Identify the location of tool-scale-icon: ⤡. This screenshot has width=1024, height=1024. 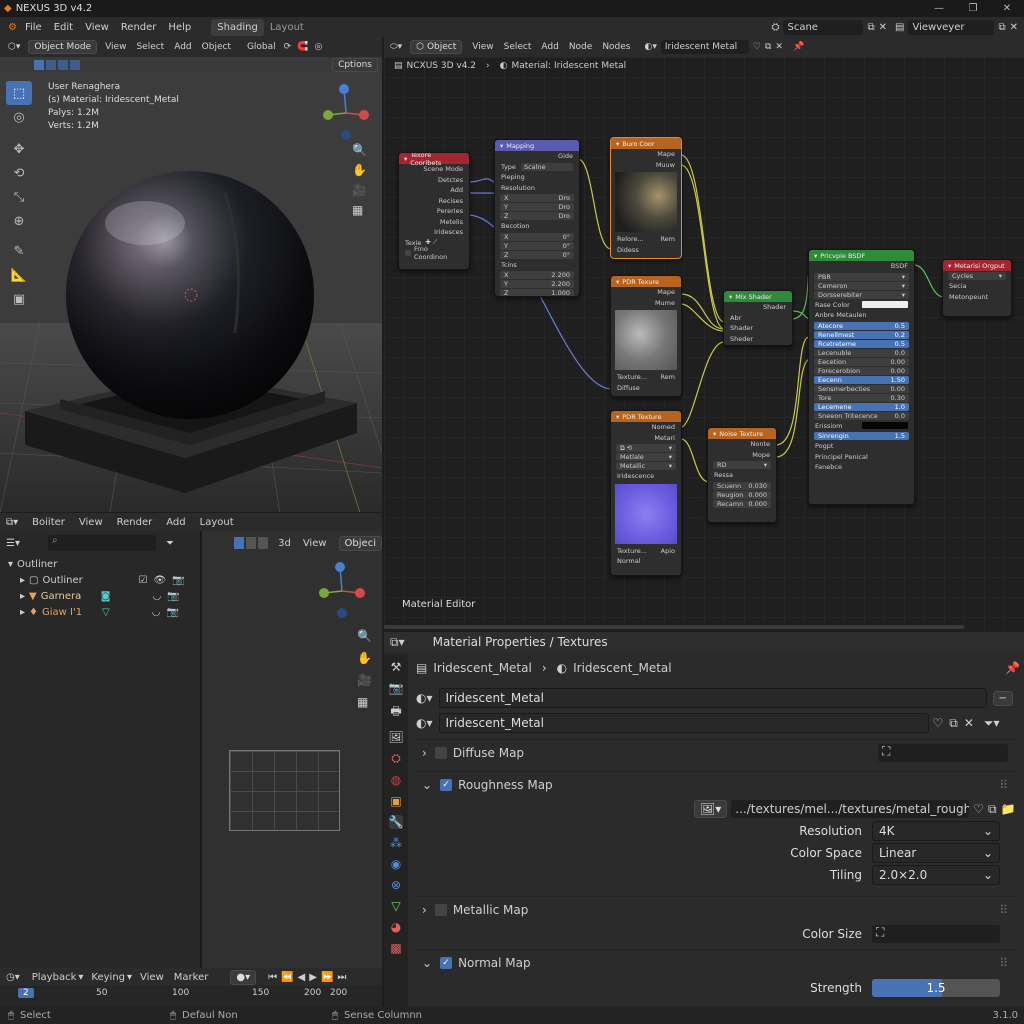
(19, 197).